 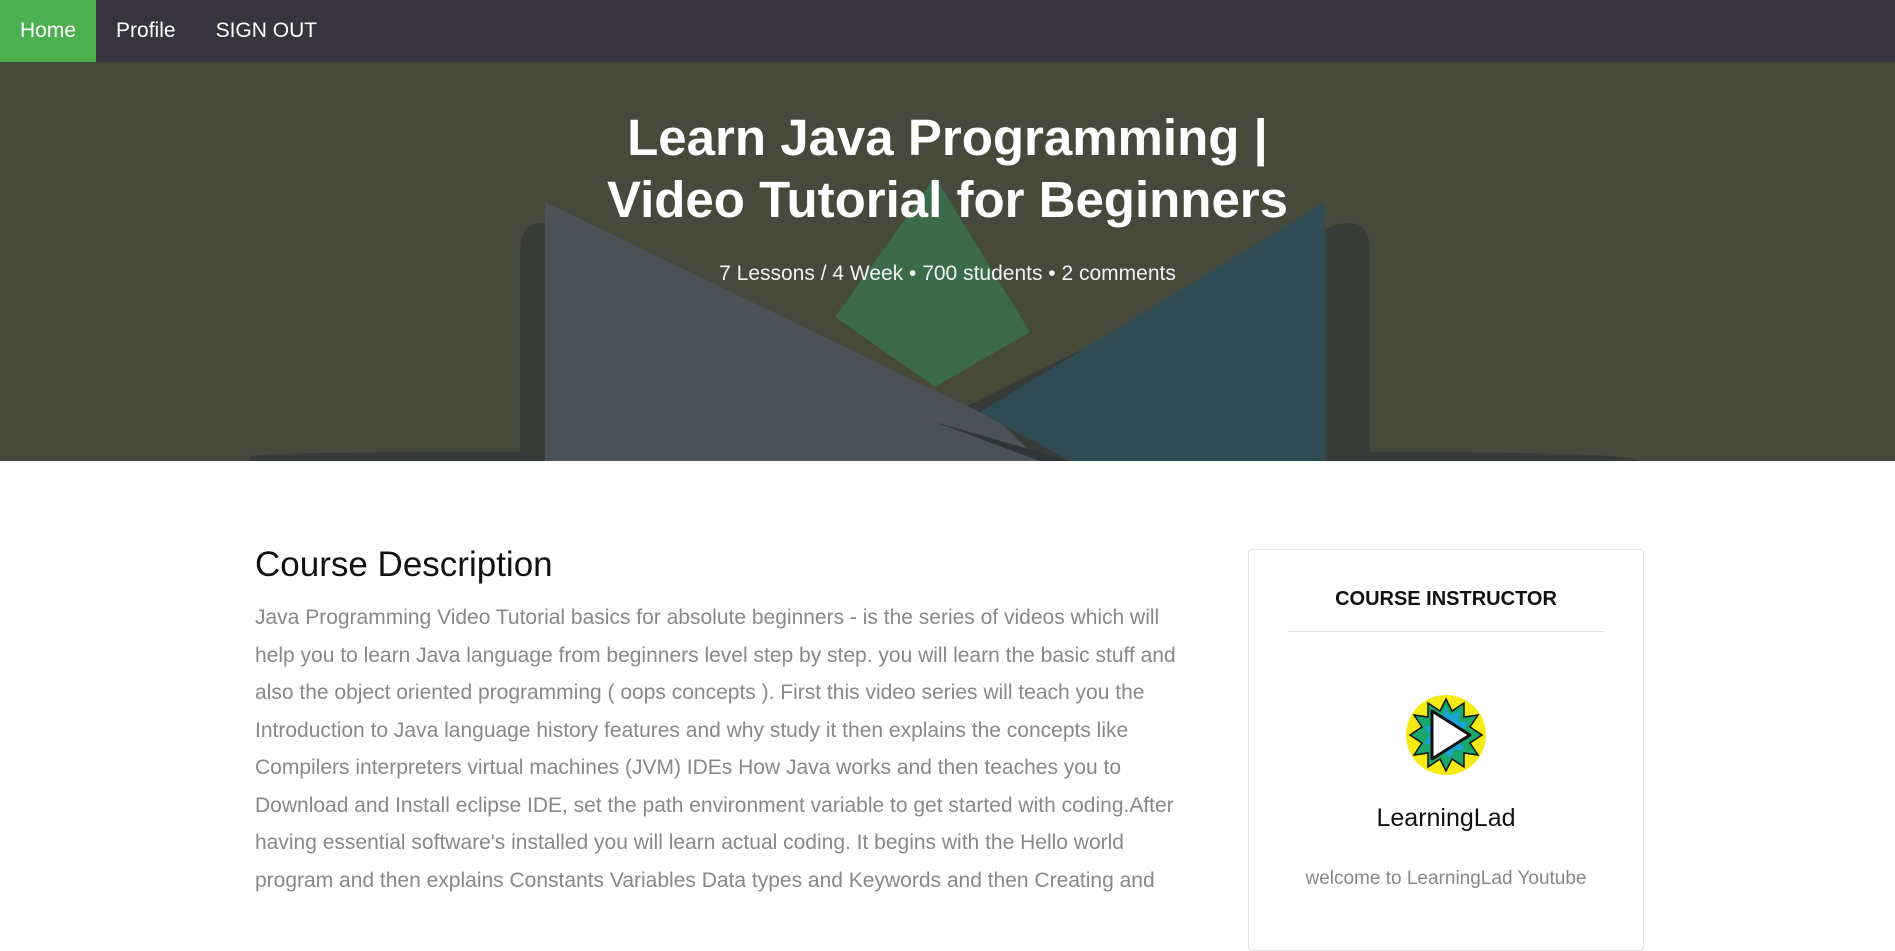 What do you see at coordinates (48, 31) in the screenshot?
I see `nav-home-link: Home` at bounding box center [48, 31].